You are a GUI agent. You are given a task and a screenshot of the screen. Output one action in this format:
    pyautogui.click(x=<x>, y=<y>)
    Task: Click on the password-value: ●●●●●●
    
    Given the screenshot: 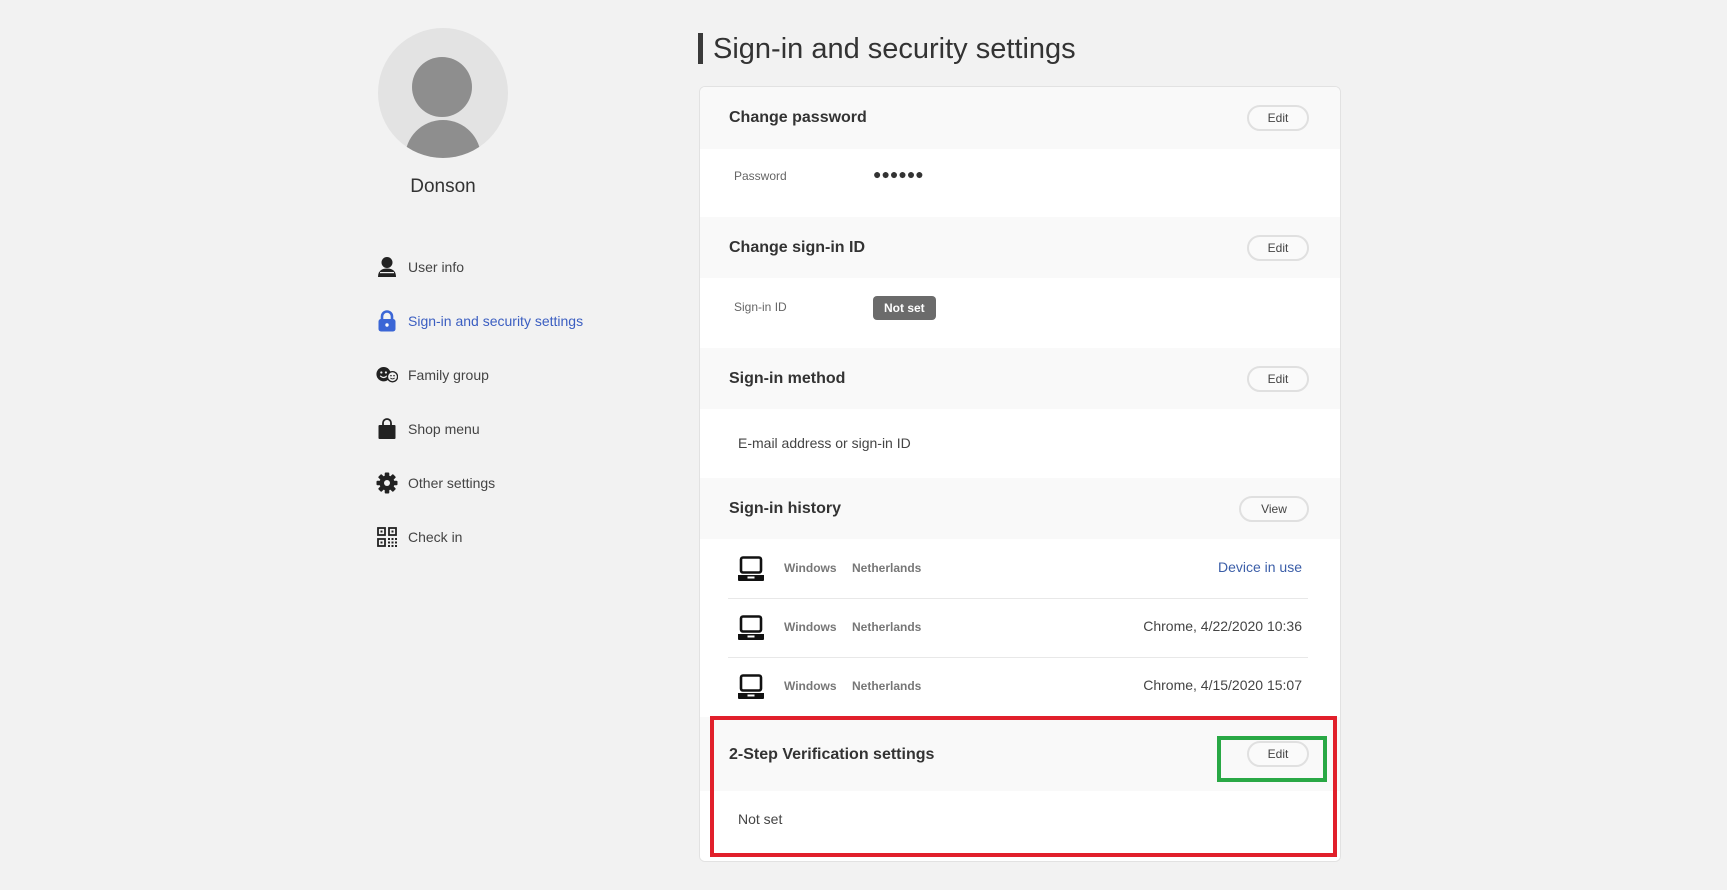 What is the action you would take?
    pyautogui.click(x=898, y=174)
    